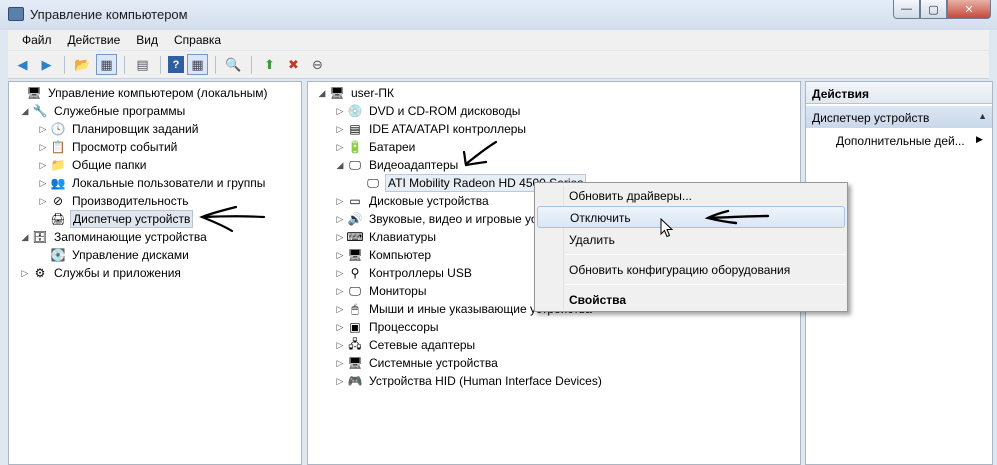  What do you see at coordinates (64, 64) in the screenshot?
I see `toolbar-separator` at bounding box center [64, 64].